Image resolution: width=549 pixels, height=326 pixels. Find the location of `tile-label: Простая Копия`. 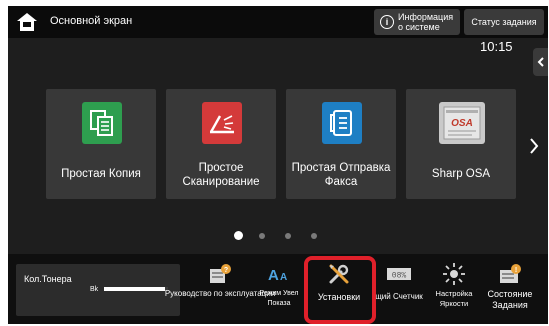

tile-label: Простая Копия is located at coordinates (101, 174).